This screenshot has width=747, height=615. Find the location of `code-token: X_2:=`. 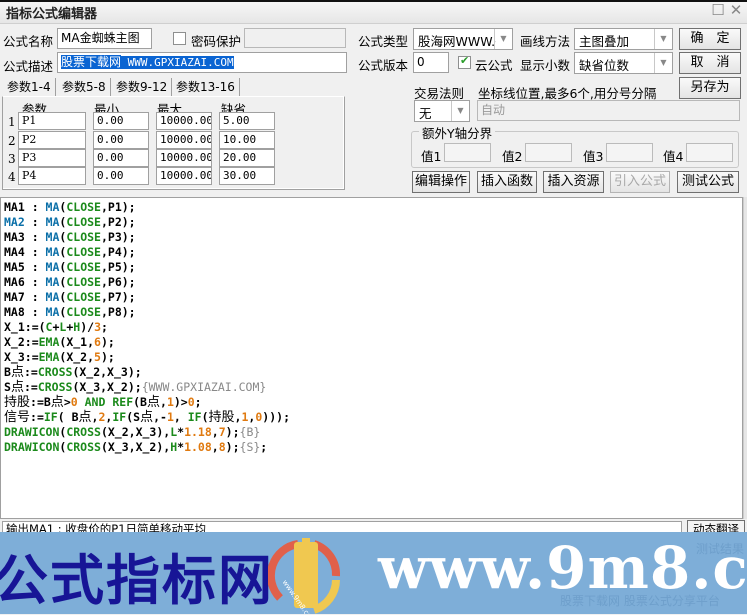

code-token: X_2:= is located at coordinates (21, 342).